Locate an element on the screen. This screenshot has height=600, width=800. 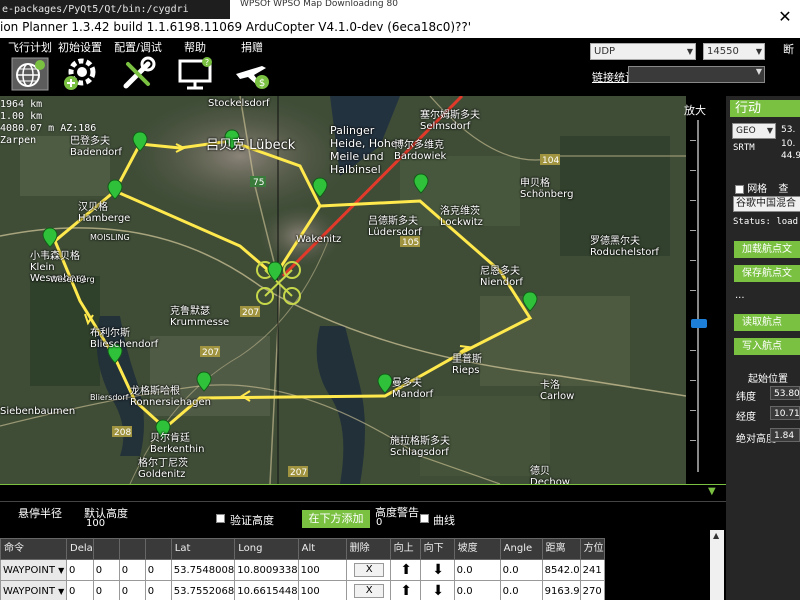
read-waypoints-button: 读取航点 is located at coordinates (767, 322).